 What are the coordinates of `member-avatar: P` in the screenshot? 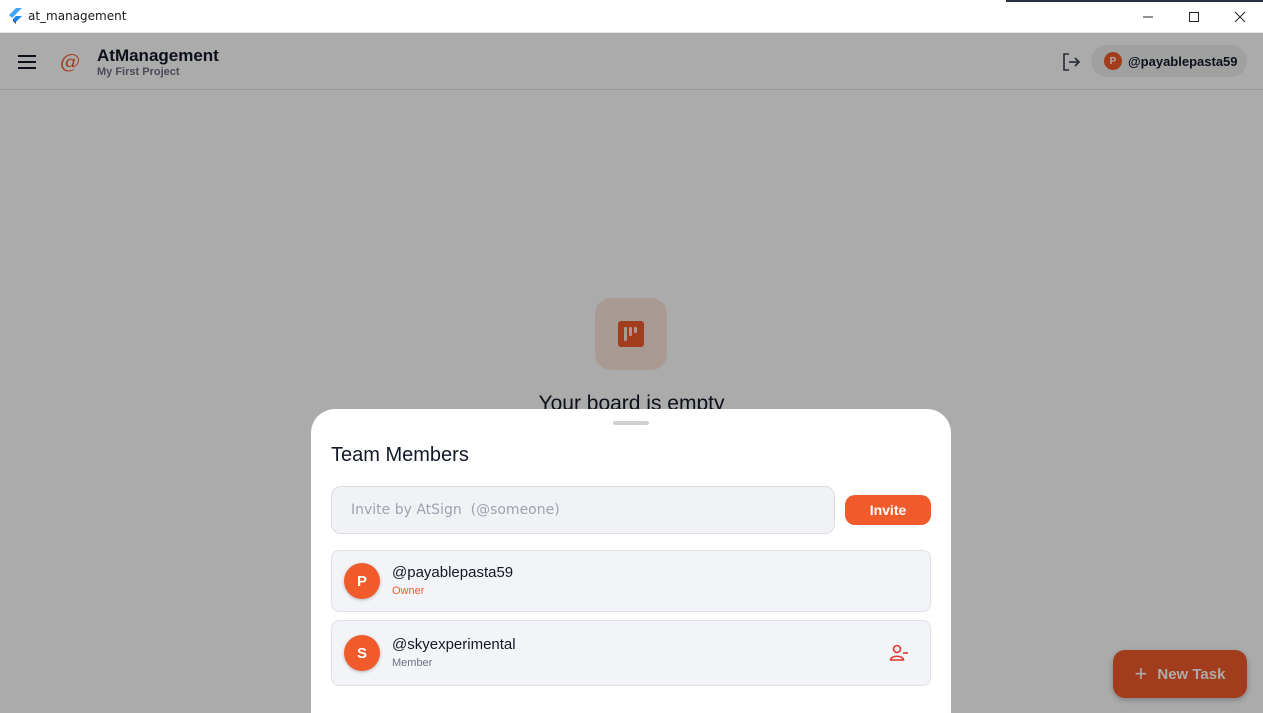 It's located at (362, 581).